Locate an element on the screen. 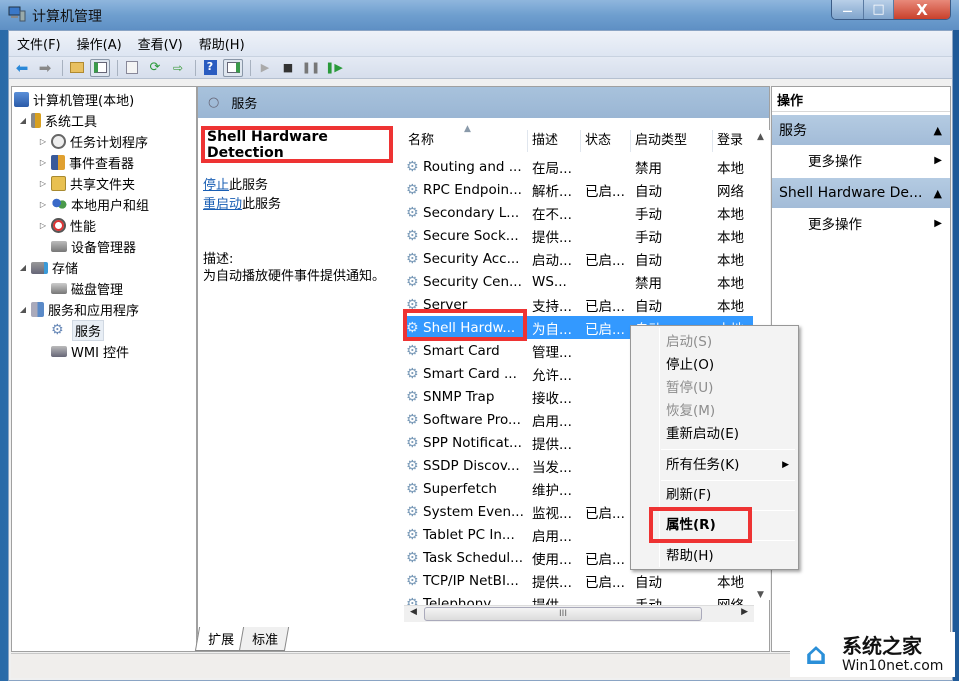 The image size is (959, 681). tree-item-services-apps: ◢ 服务和应用程序 is located at coordinates (78, 309).